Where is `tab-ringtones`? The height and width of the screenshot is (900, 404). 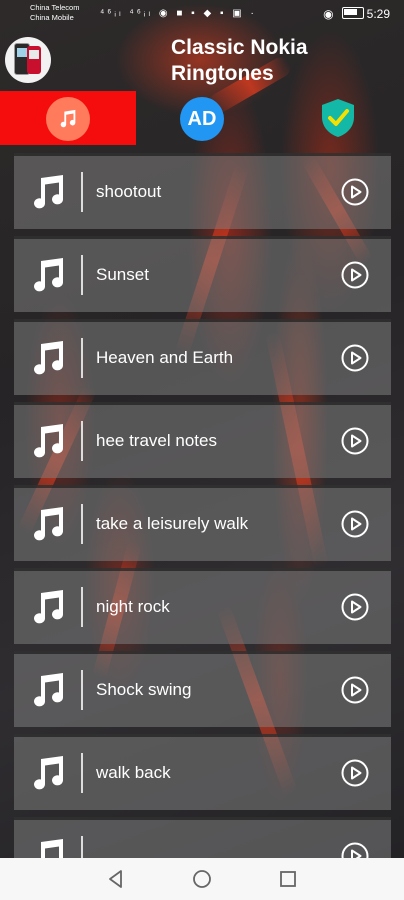 tab-ringtones is located at coordinates (68, 118).